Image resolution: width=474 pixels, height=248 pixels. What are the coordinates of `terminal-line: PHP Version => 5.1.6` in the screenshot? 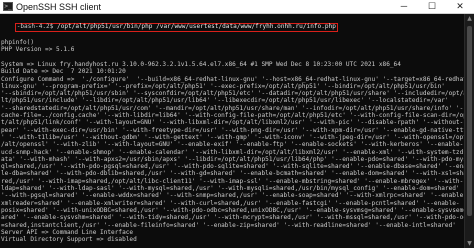 It's located at (38, 50).